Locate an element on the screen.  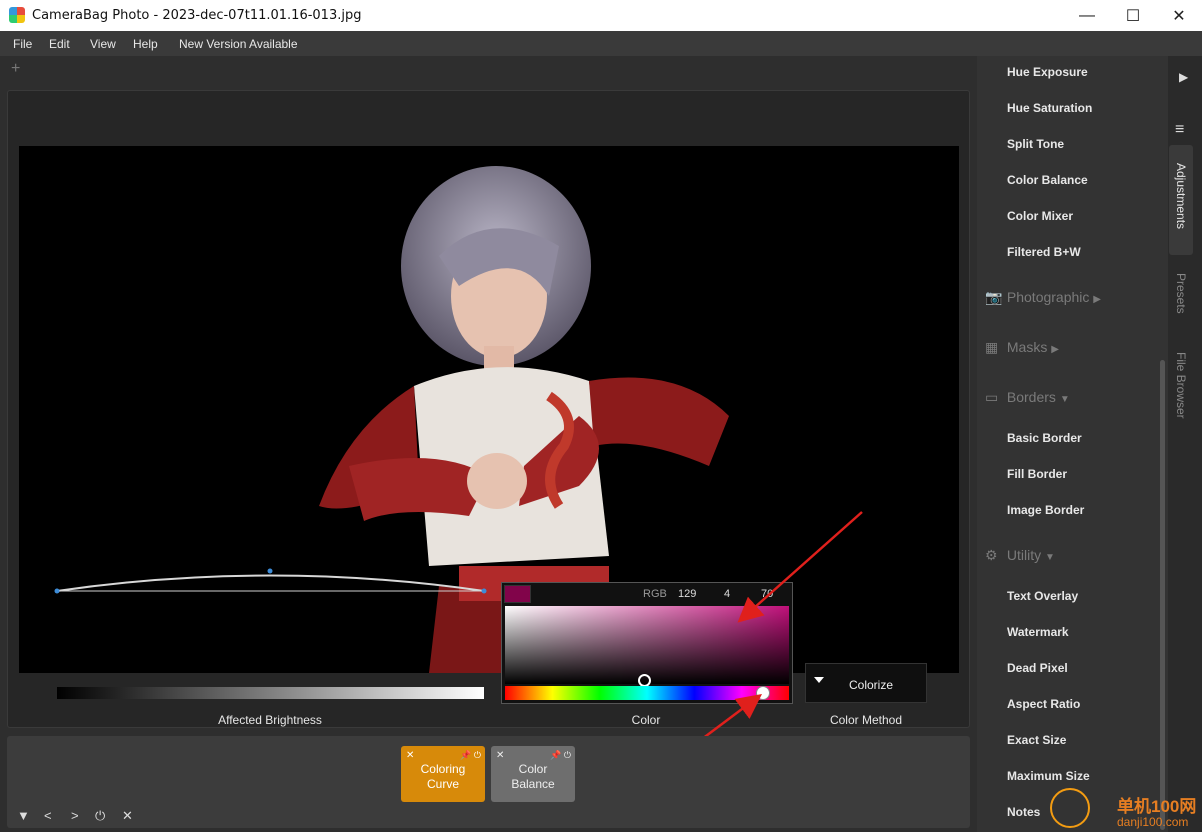
color-method-value: Colorize is located at coordinates (871, 685).